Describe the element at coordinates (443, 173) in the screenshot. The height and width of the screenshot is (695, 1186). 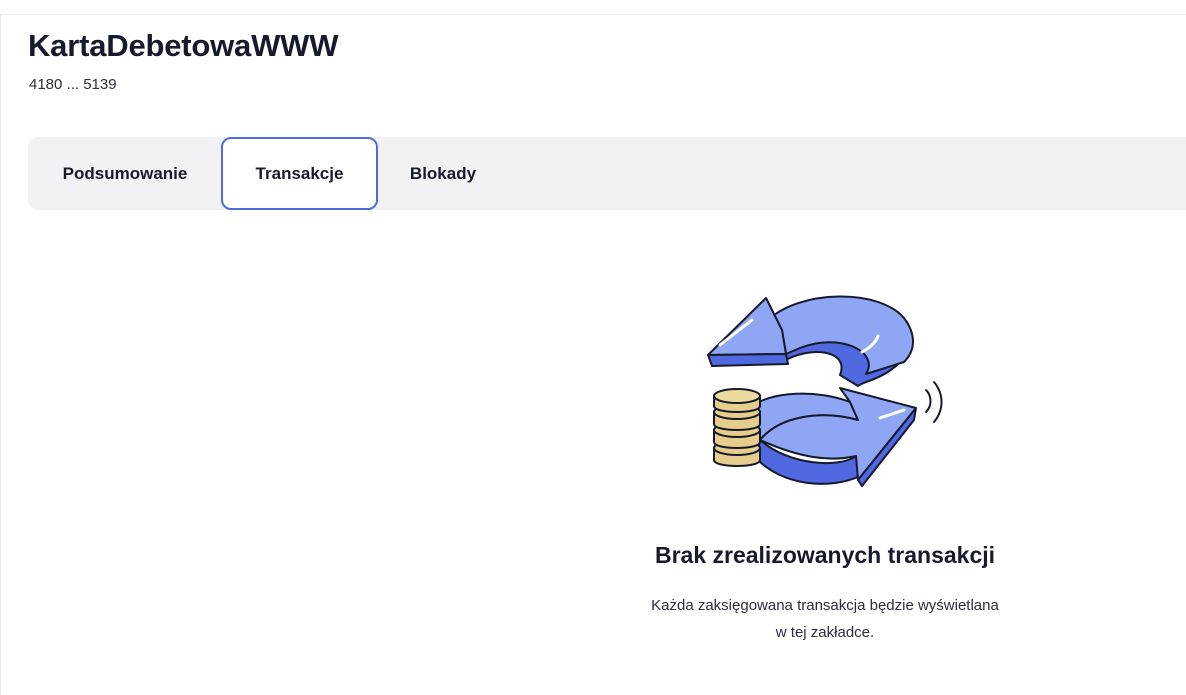
I see `tab-blokady: Blokady` at that location.